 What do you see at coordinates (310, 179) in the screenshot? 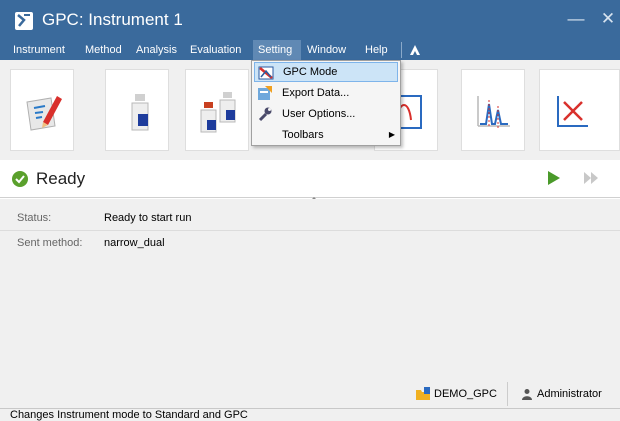
I see `run-status-bar: Ready` at bounding box center [310, 179].